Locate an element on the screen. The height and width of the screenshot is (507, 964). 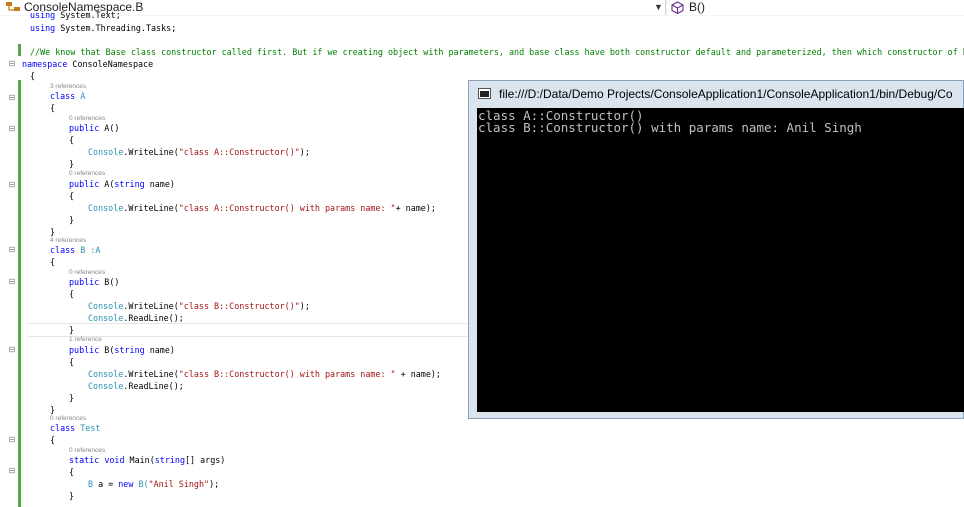
code-line: public A(string name) is located at coordinates (122, 184).